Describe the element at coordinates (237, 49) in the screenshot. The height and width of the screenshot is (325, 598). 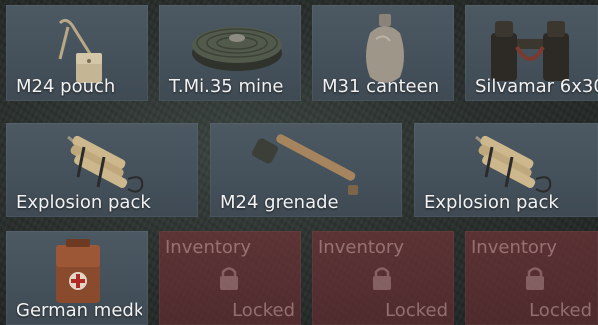
I see `mine-icon` at that location.